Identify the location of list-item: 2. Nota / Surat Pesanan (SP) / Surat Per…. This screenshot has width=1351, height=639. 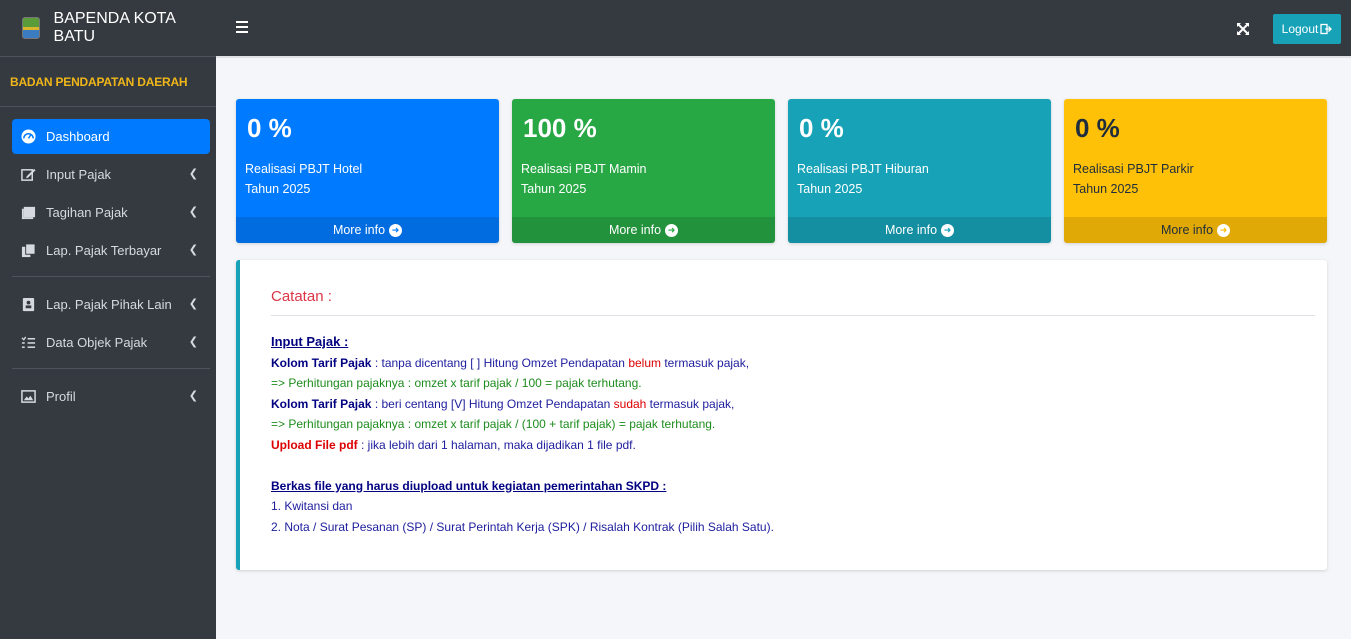
(522, 526).